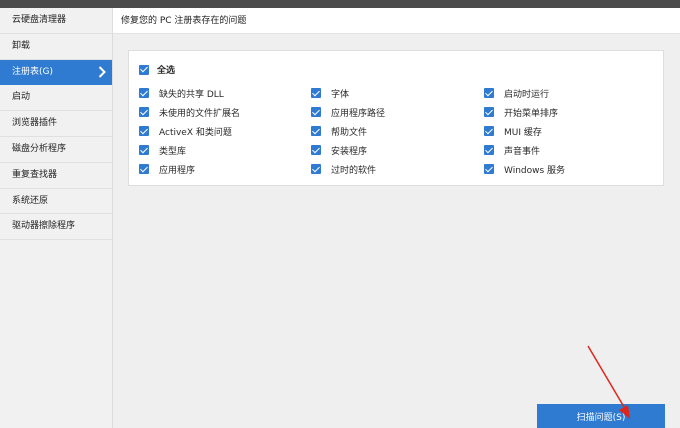  I want to click on sidebar-item-disk-analyzer: 磁盘分析程序, so click(56, 150).